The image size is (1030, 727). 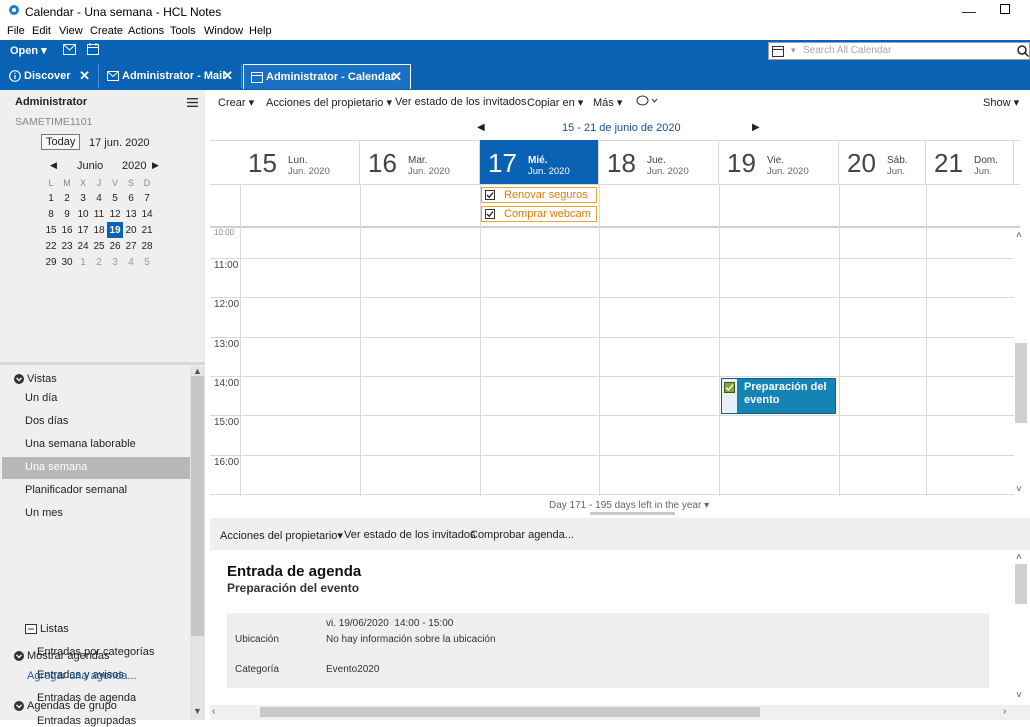 What do you see at coordinates (147, 246) in the screenshot?
I see `mini-cal-day: 28` at bounding box center [147, 246].